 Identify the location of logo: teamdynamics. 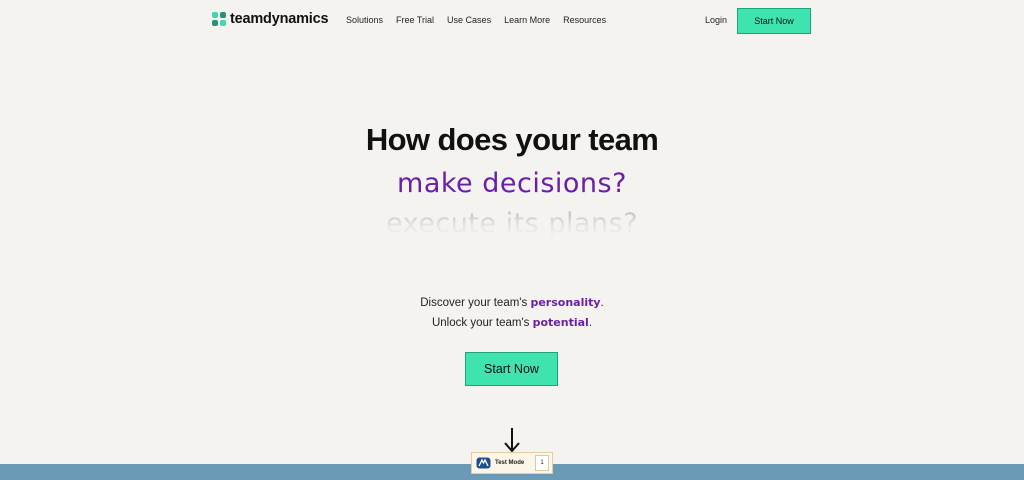
(270, 19).